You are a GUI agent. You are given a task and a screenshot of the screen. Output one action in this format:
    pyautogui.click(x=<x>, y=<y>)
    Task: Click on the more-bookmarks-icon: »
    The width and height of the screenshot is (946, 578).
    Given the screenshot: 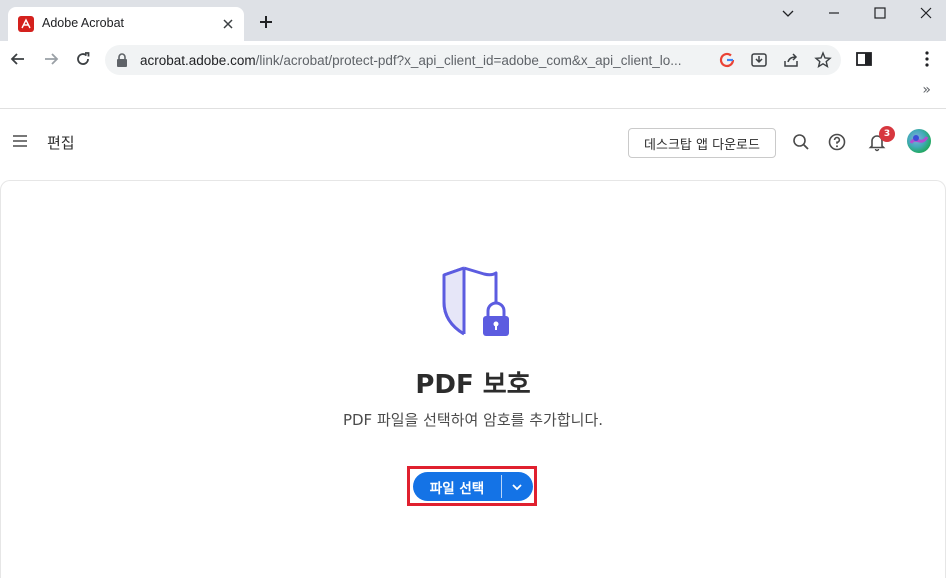 What is the action you would take?
    pyautogui.click(x=926, y=90)
    